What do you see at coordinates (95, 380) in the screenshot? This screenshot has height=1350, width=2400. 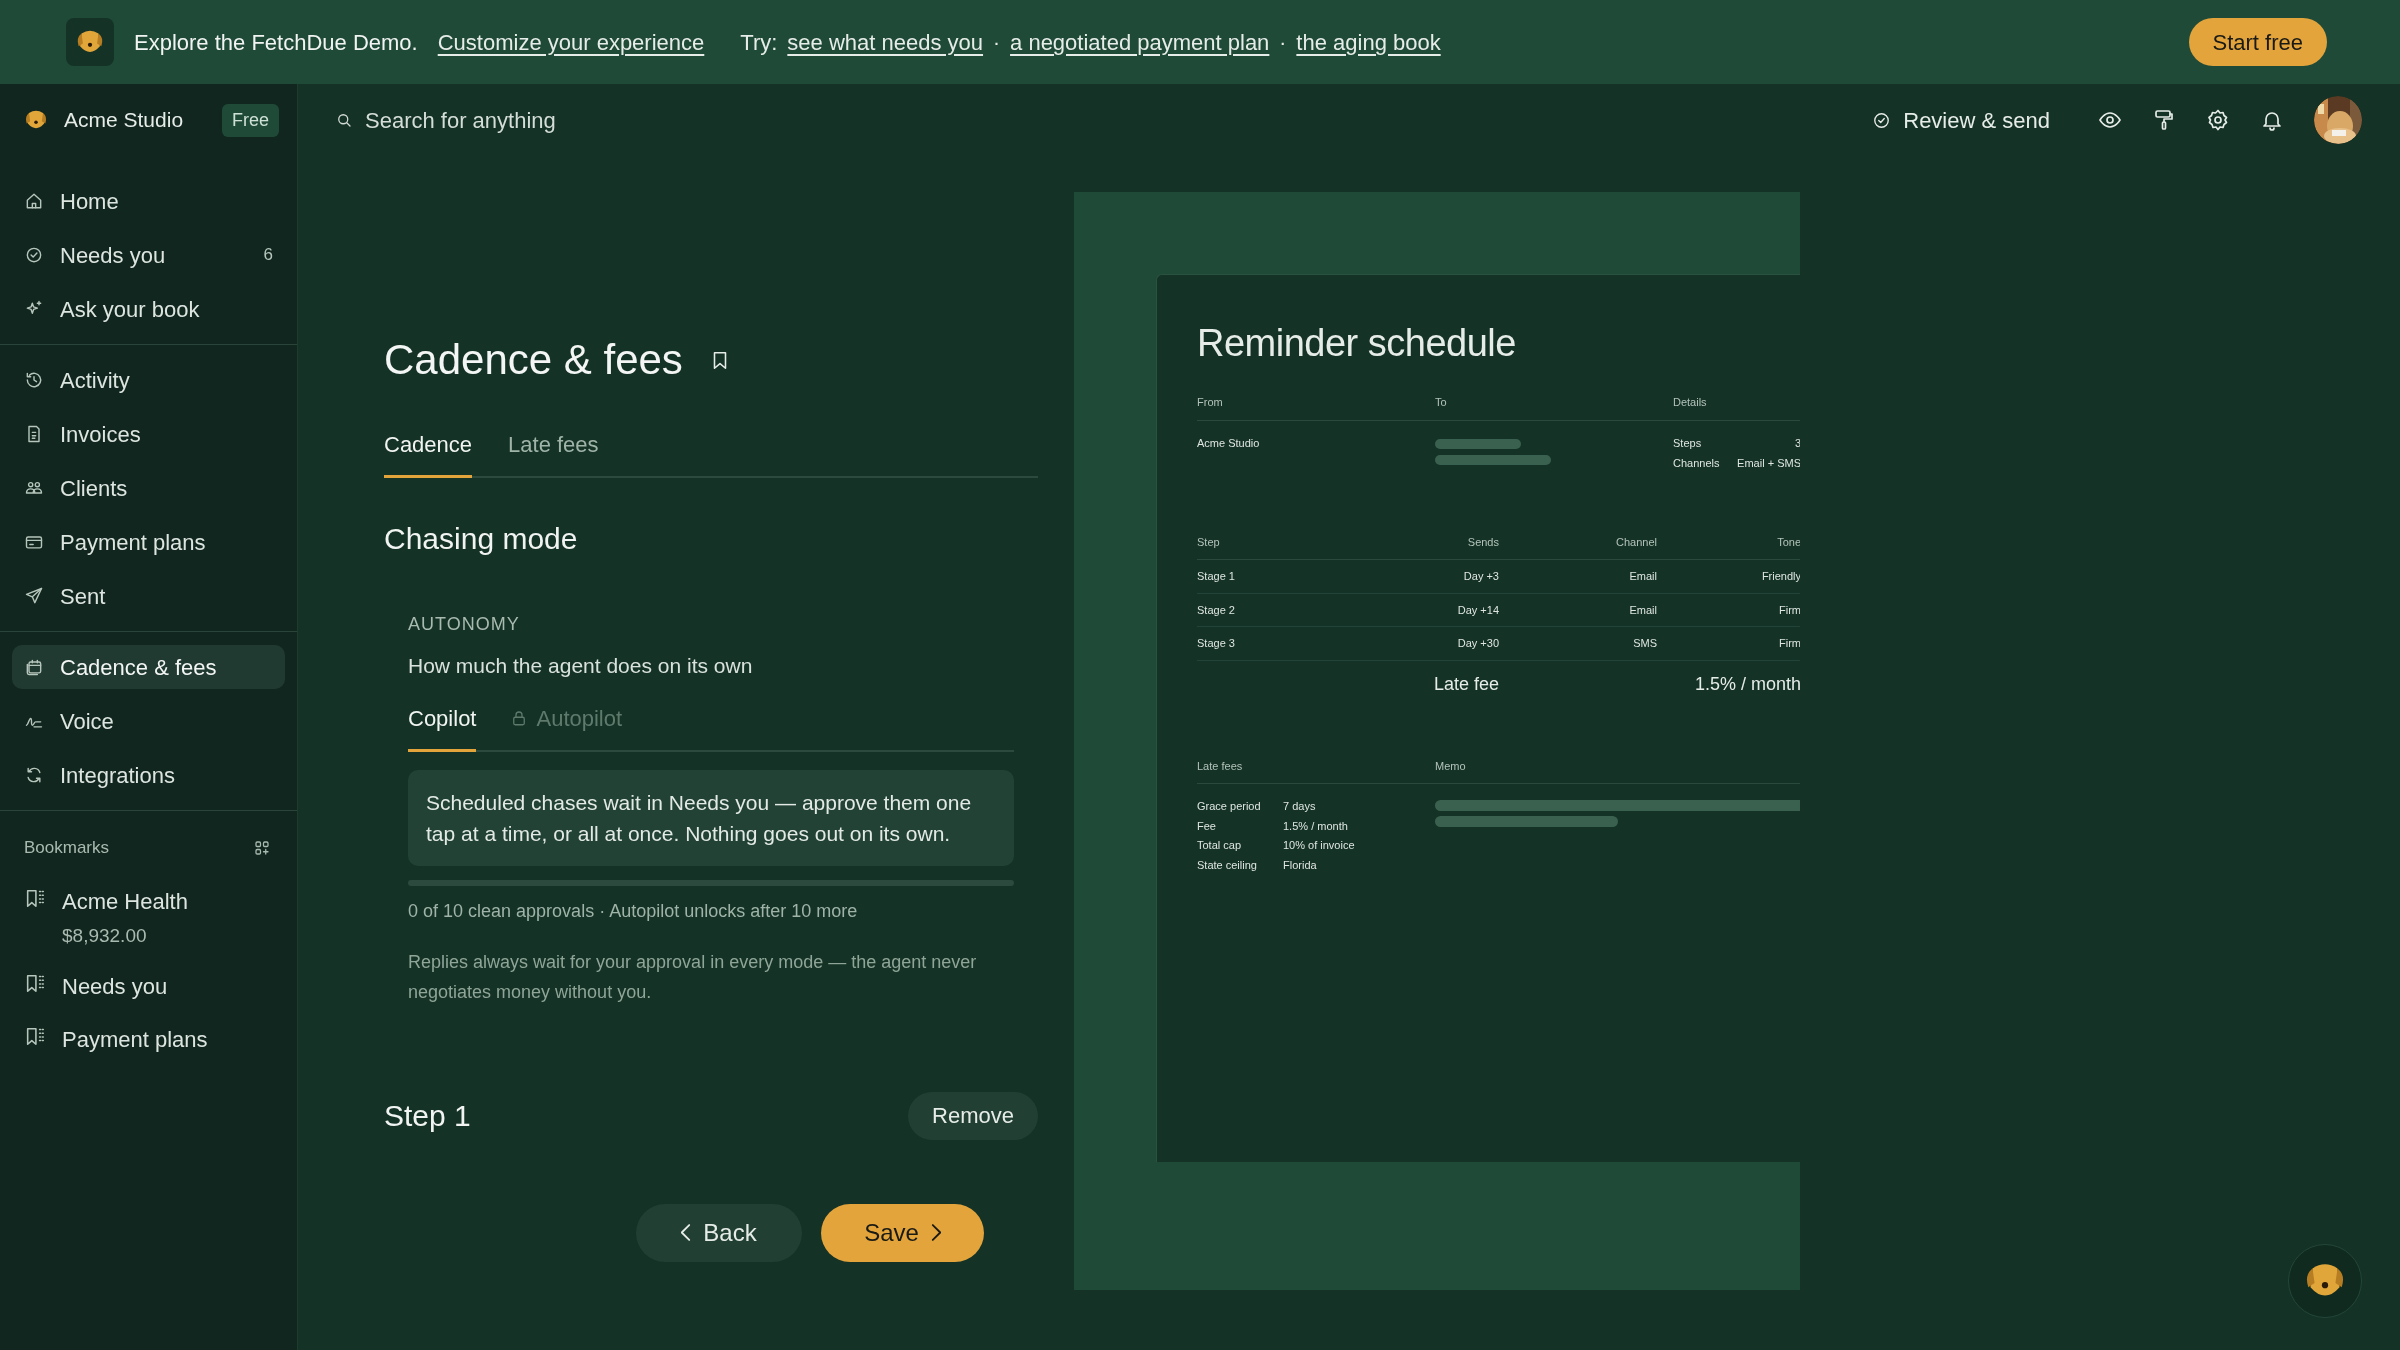 I see `nav-label: Activity` at bounding box center [95, 380].